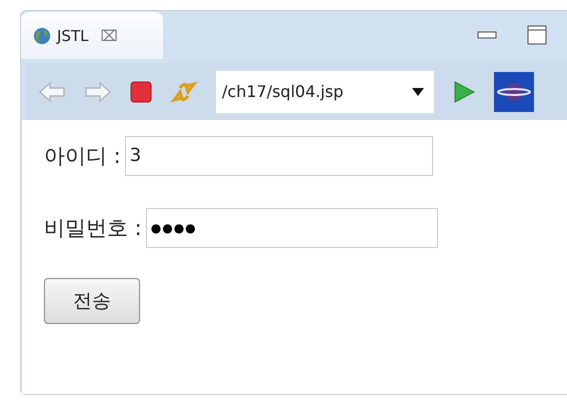 The height and width of the screenshot is (401, 567). I want to click on submit-button: 전송, so click(92, 301).